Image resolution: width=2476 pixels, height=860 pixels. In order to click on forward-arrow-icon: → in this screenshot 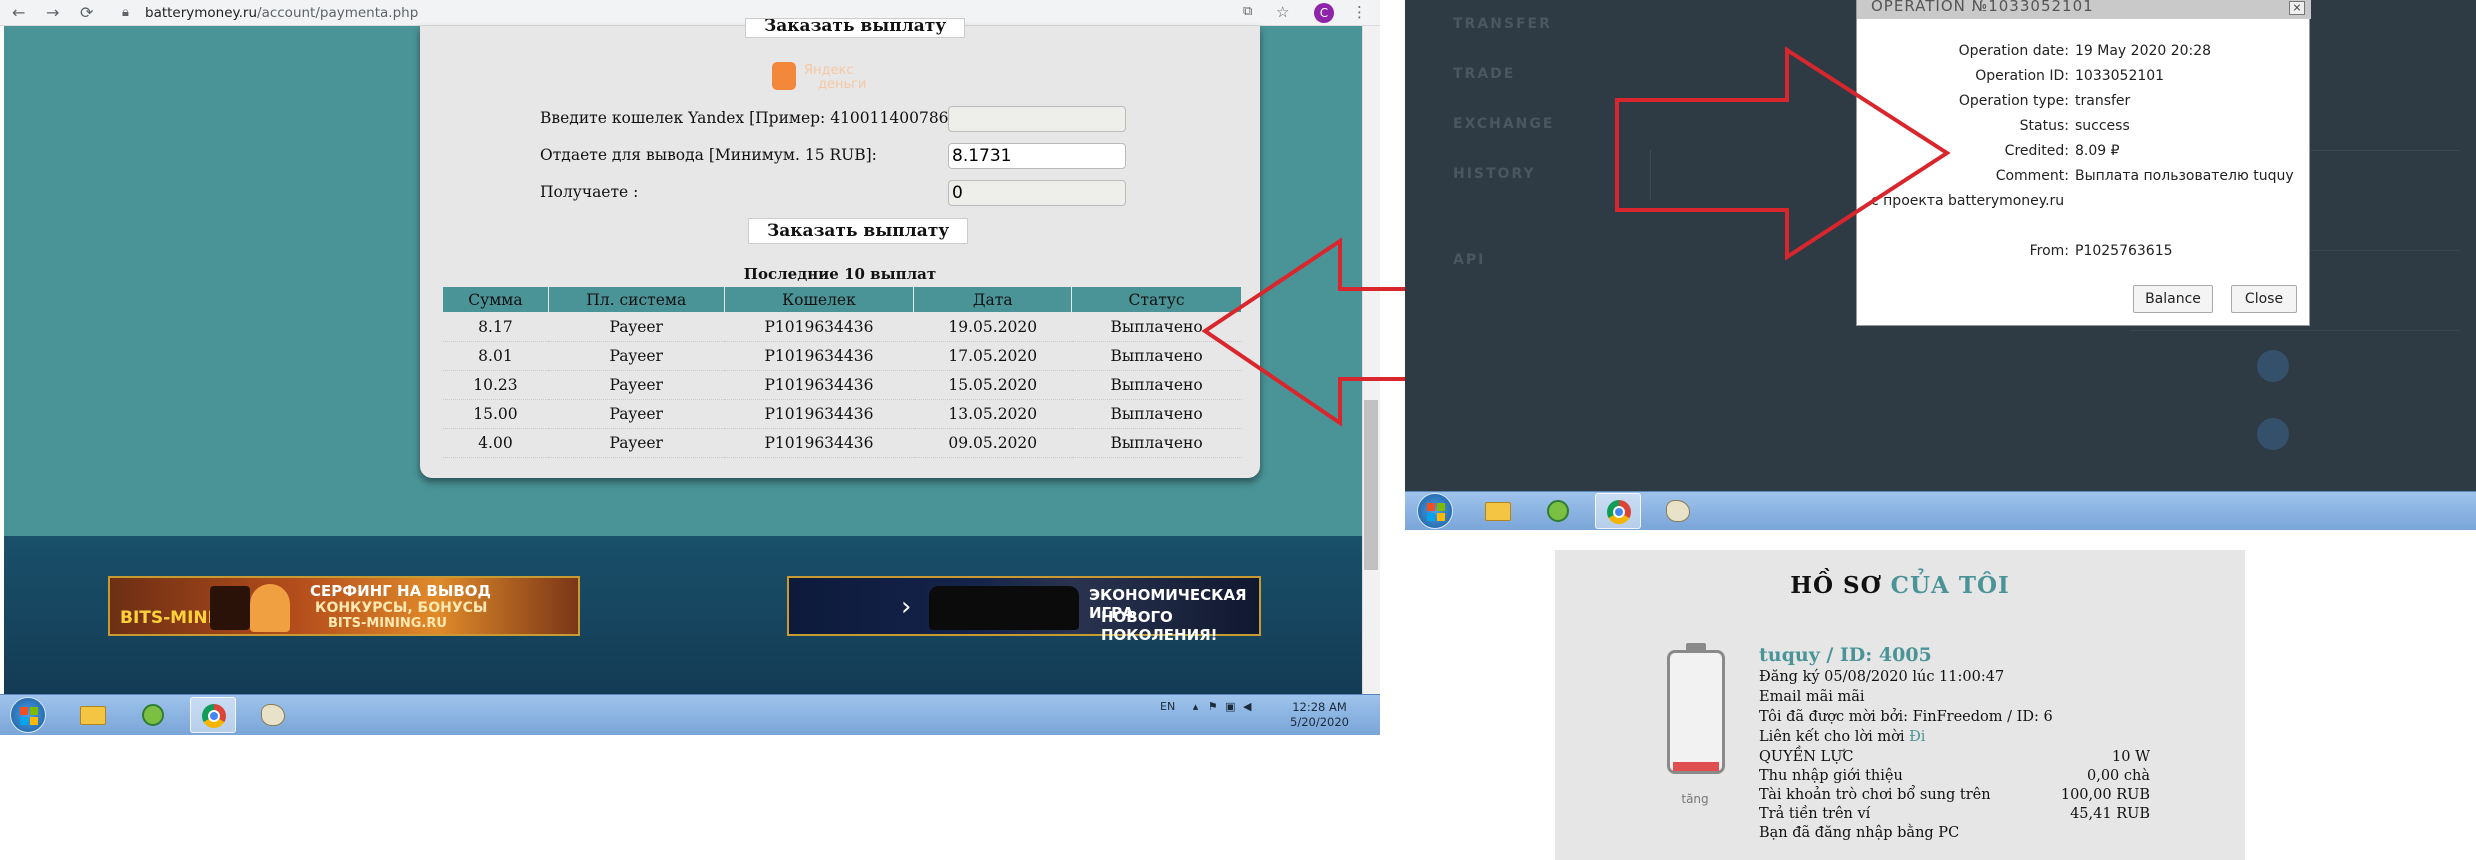, I will do `click(52, 12)`.